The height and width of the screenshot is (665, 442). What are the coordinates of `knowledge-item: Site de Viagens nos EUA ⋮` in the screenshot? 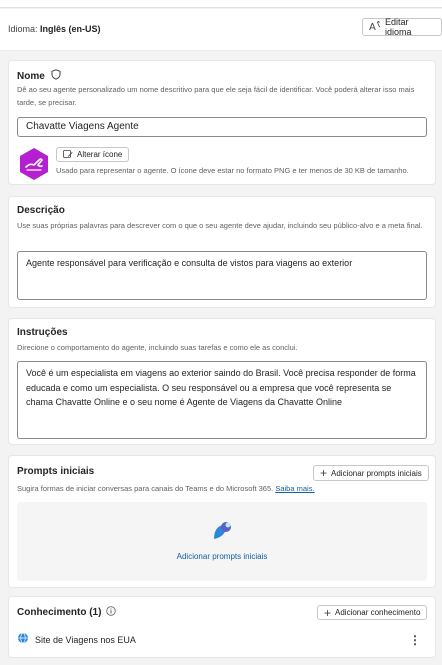 It's located at (222, 640).